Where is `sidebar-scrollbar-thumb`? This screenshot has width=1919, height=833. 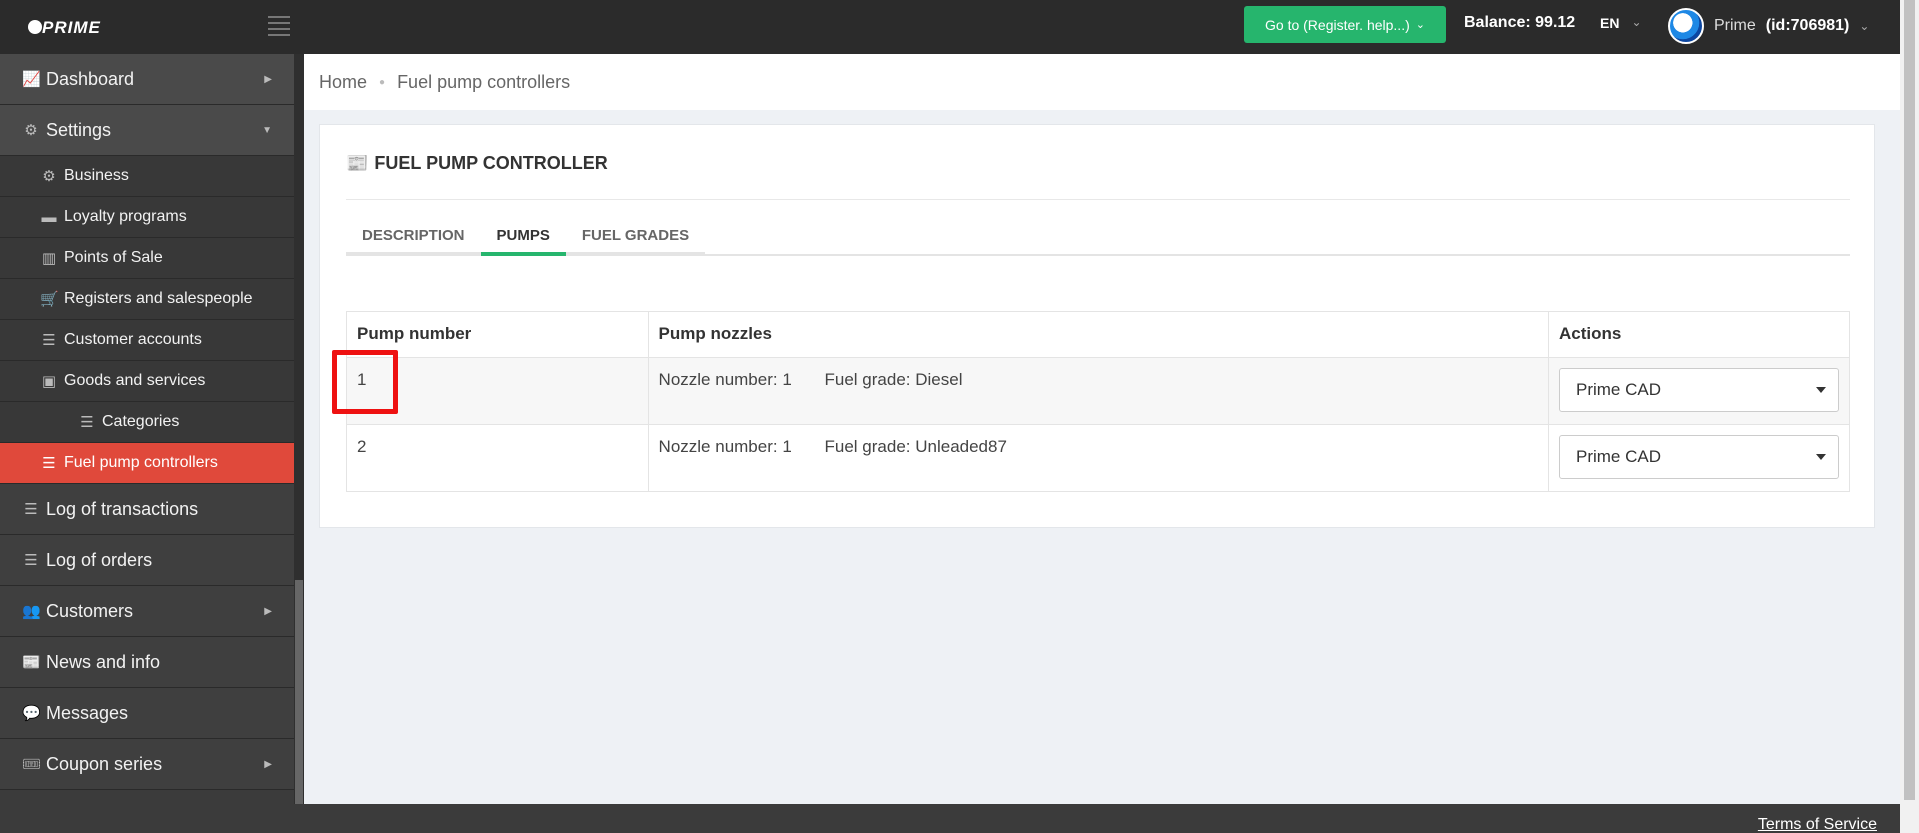 sidebar-scrollbar-thumb is located at coordinates (299, 692).